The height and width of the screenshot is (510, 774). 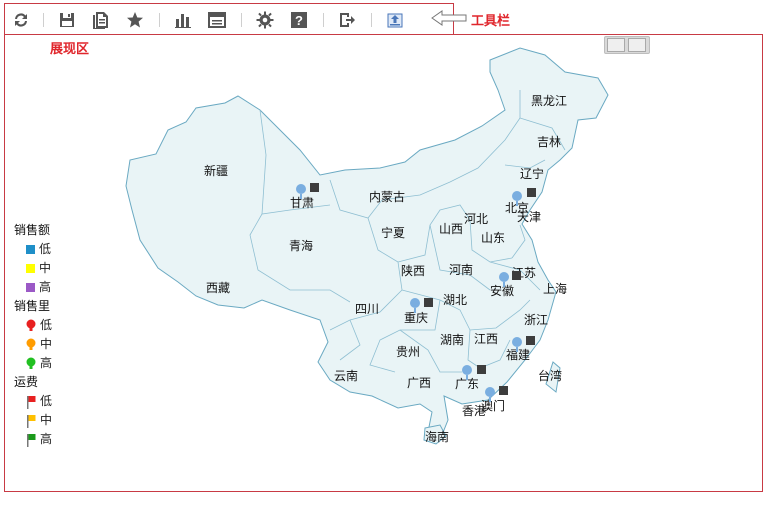 I want to click on province-label: 重庆, so click(x=416, y=318).